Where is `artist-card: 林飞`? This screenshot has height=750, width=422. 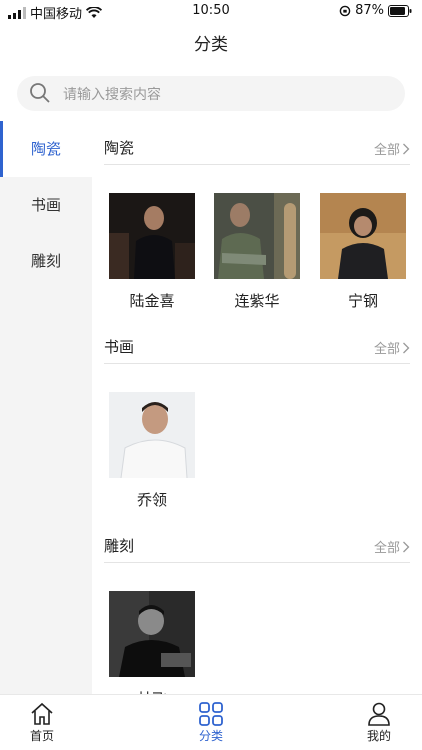
artist-card: 林飞 is located at coordinates (152, 642).